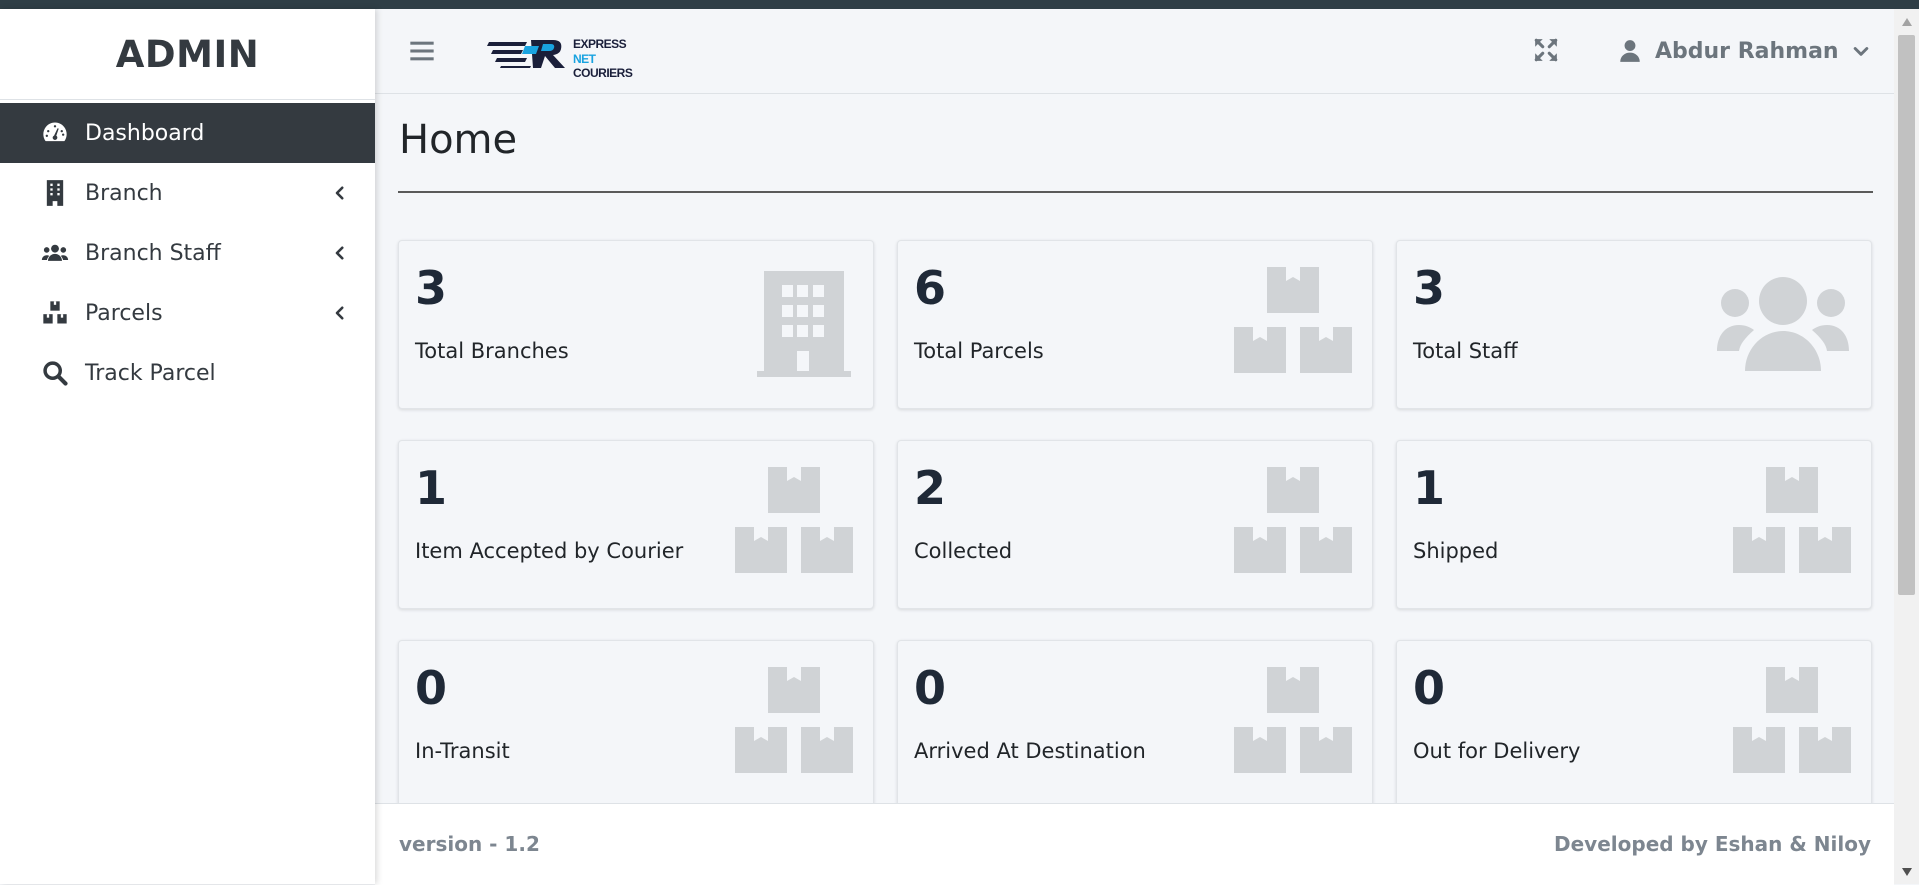 This screenshot has height=885, width=1919. Describe the element at coordinates (1135, 524) in the screenshot. I see `stat-card-collected: 2 Collected` at that location.